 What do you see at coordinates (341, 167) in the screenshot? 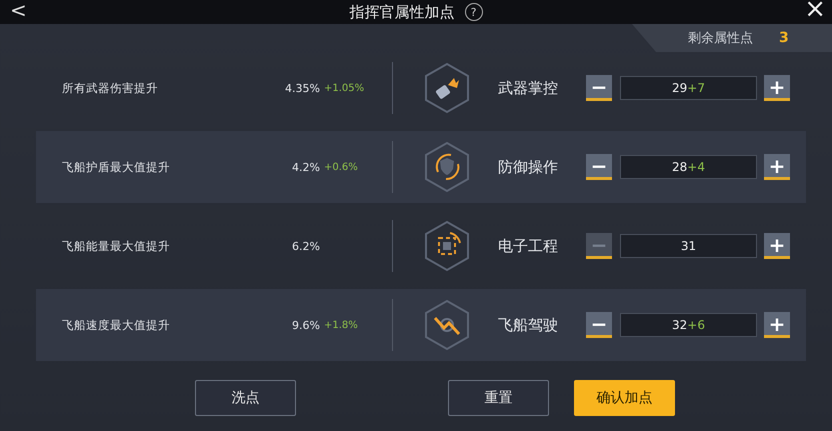
I see `stat-bonus: +0.6%` at bounding box center [341, 167].